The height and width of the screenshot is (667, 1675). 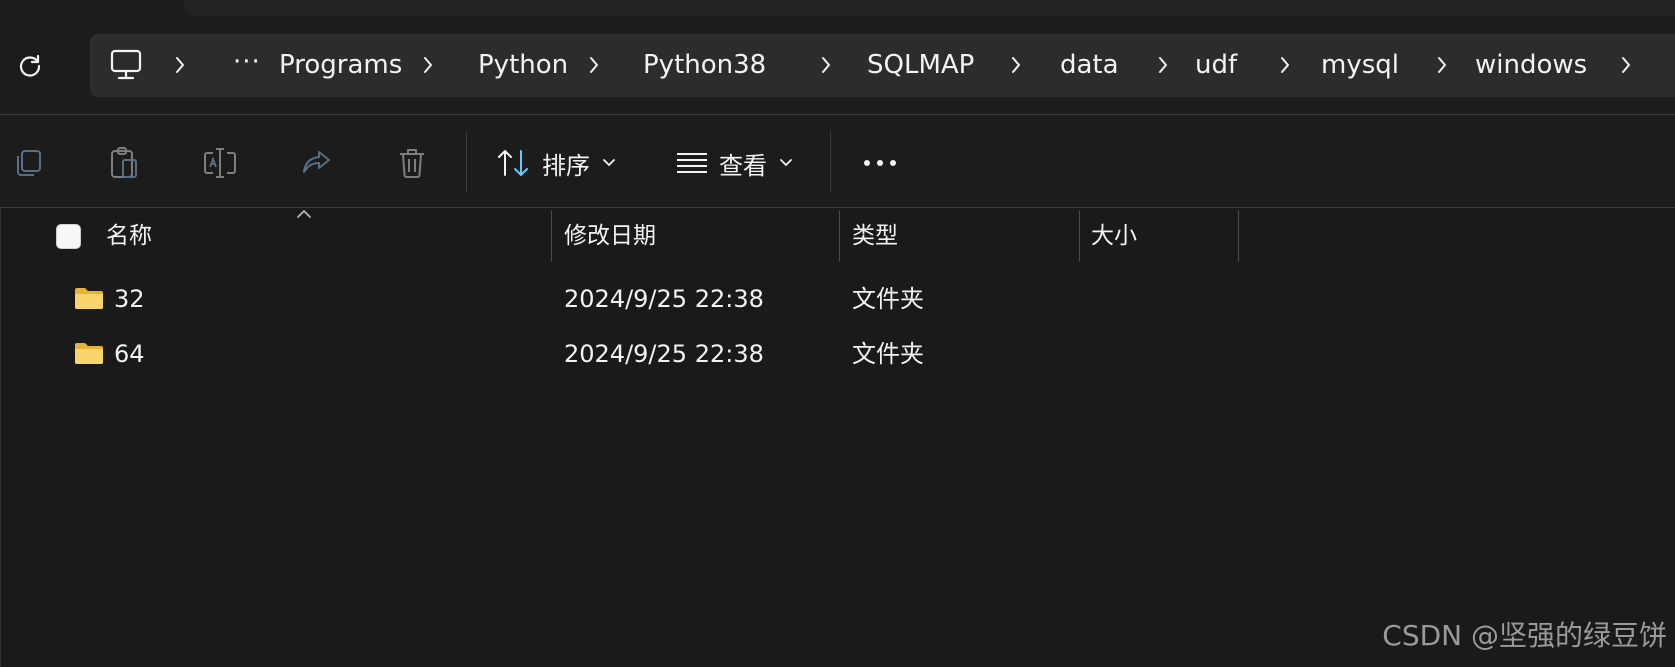 What do you see at coordinates (68, 236) in the screenshot?
I see `select-all-checkbox` at bounding box center [68, 236].